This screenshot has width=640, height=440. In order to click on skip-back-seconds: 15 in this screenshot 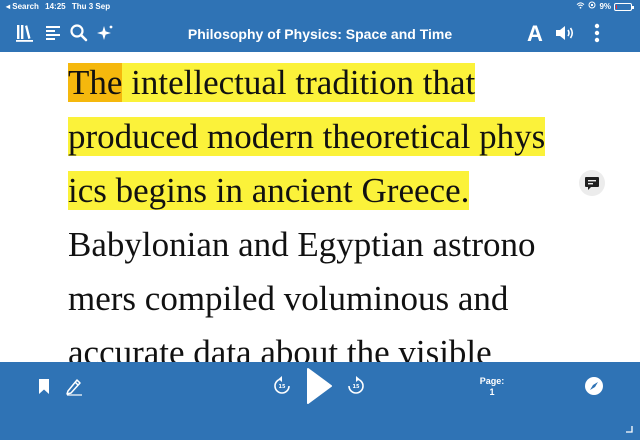, I will do `click(282, 387)`.